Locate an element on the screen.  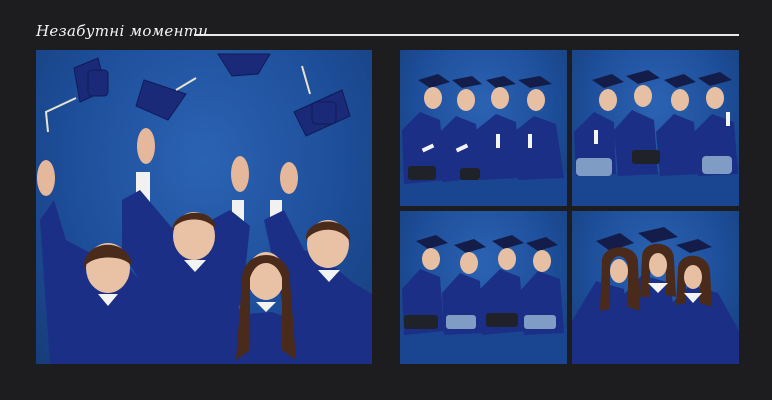
photo-p4-illustration is located at coordinates (655, 295).